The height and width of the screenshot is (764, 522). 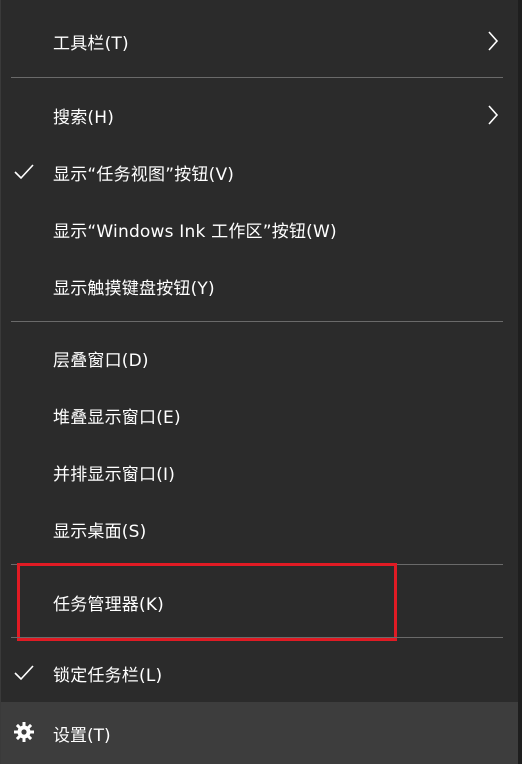 I want to click on menu-item-settings: 设置(T), so click(x=260, y=733).